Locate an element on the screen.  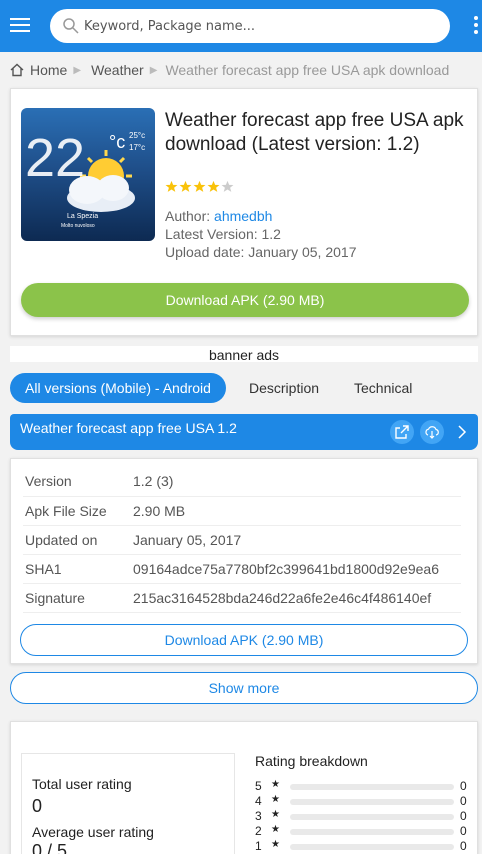
table-row: Version 1.2 (3) is located at coordinates (242, 482).